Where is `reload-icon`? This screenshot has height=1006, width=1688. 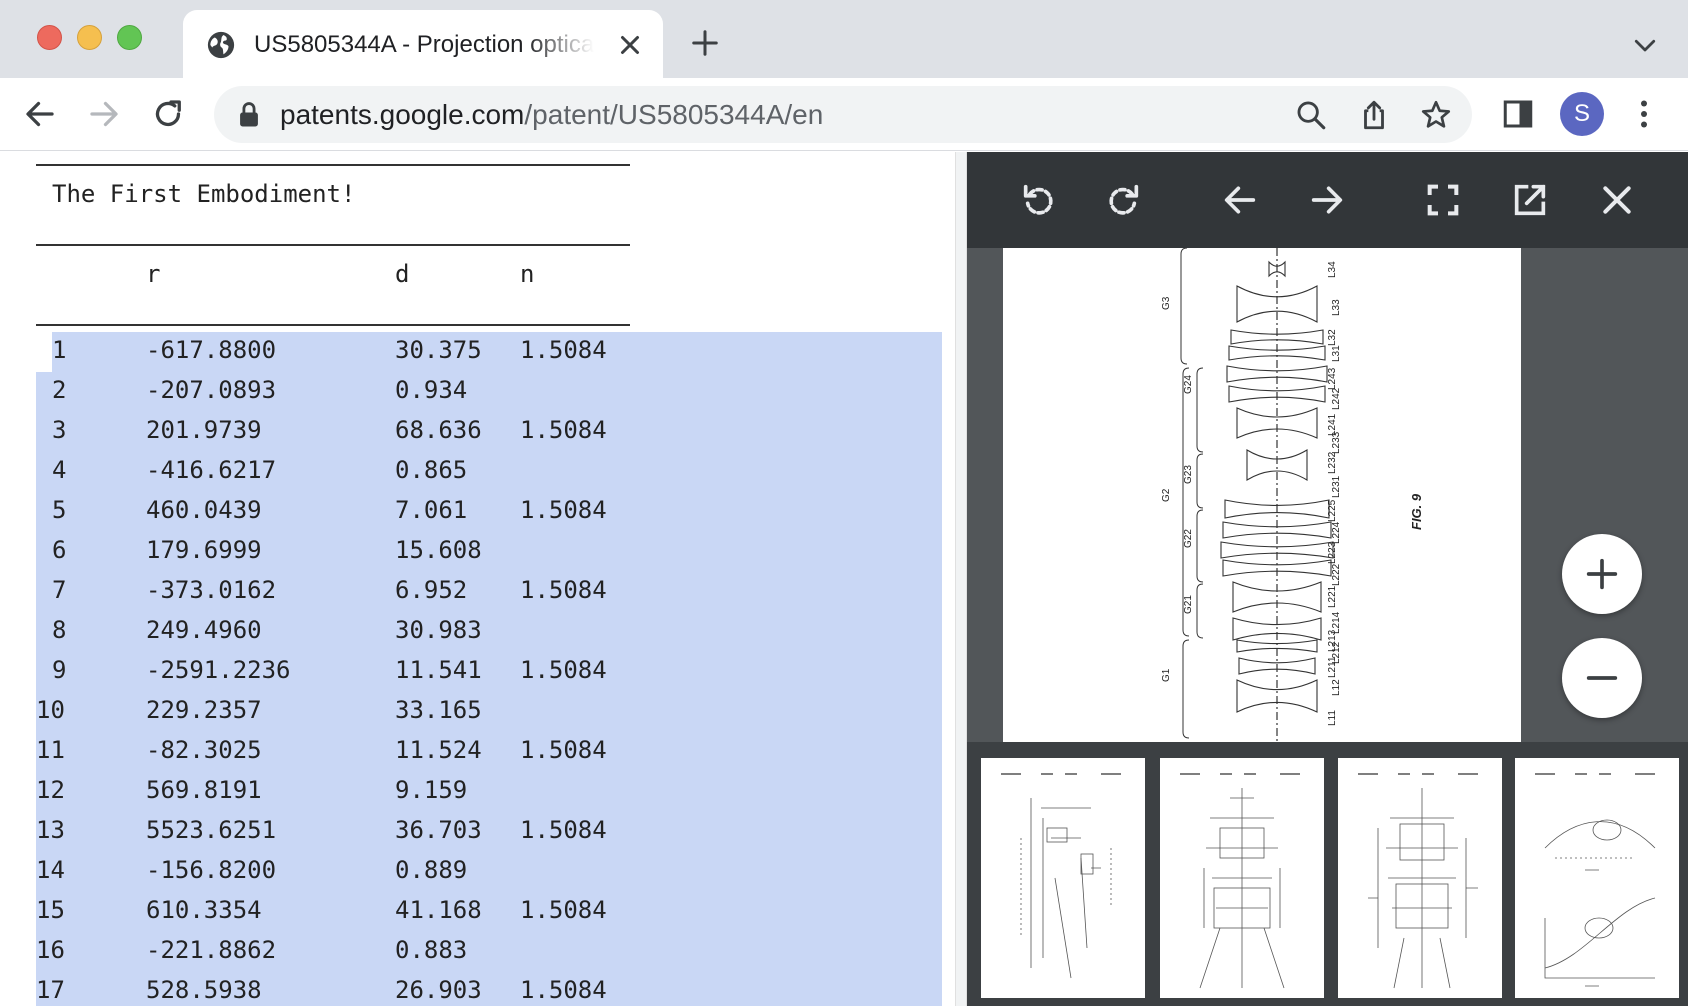 reload-icon is located at coordinates (168, 114).